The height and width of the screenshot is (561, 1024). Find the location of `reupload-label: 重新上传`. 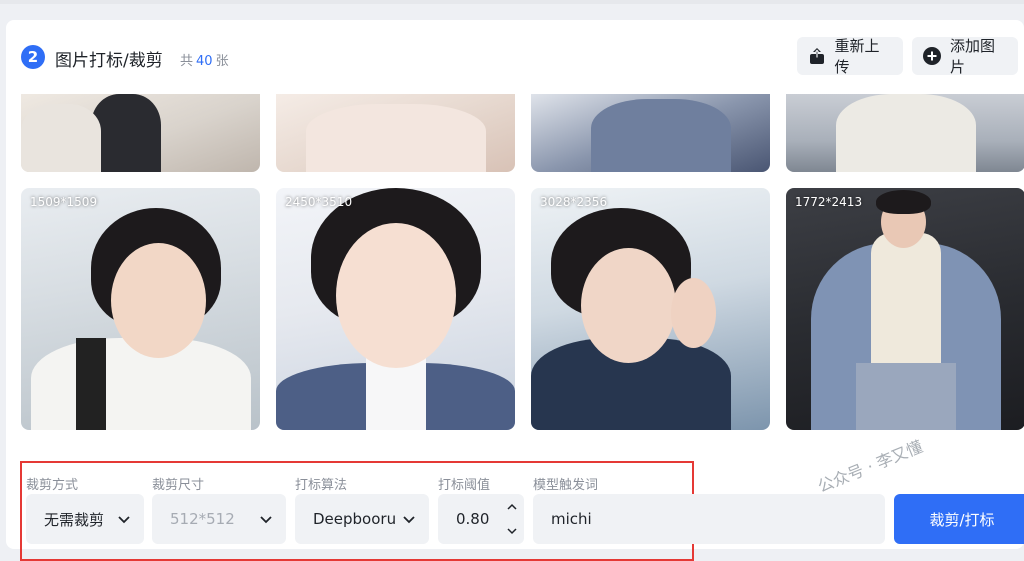

reupload-label: 重新上传 is located at coordinates (857, 56).